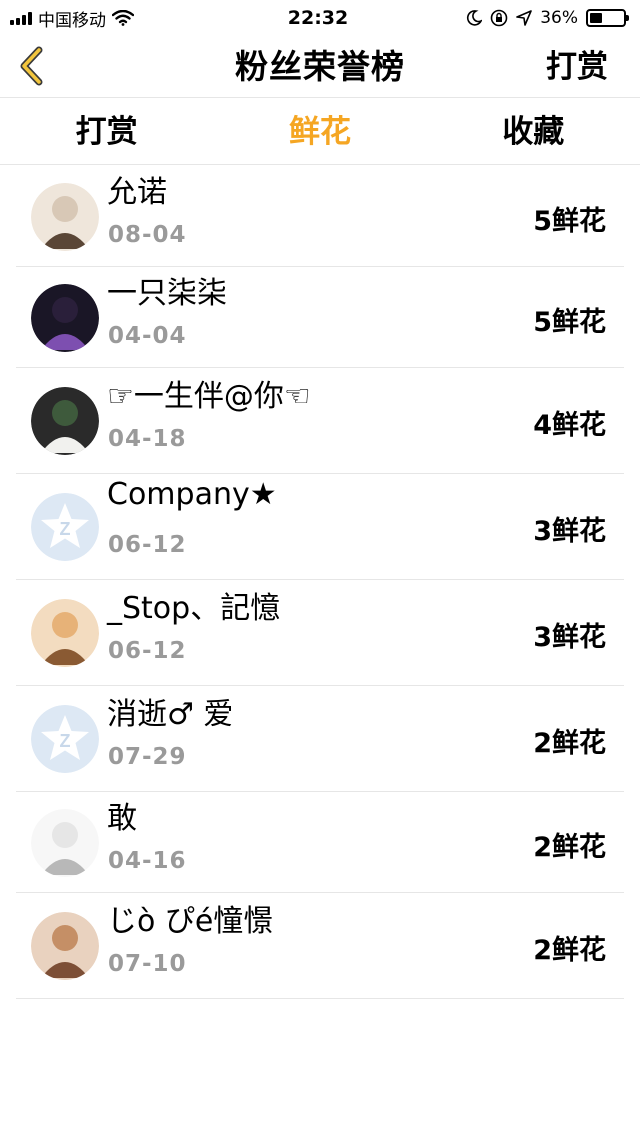 The width and height of the screenshot is (640, 1138). What do you see at coordinates (209, 396) in the screenshot?
I see `fan-name: ☞一生伴@你☜` at bounding box center [209, 396].